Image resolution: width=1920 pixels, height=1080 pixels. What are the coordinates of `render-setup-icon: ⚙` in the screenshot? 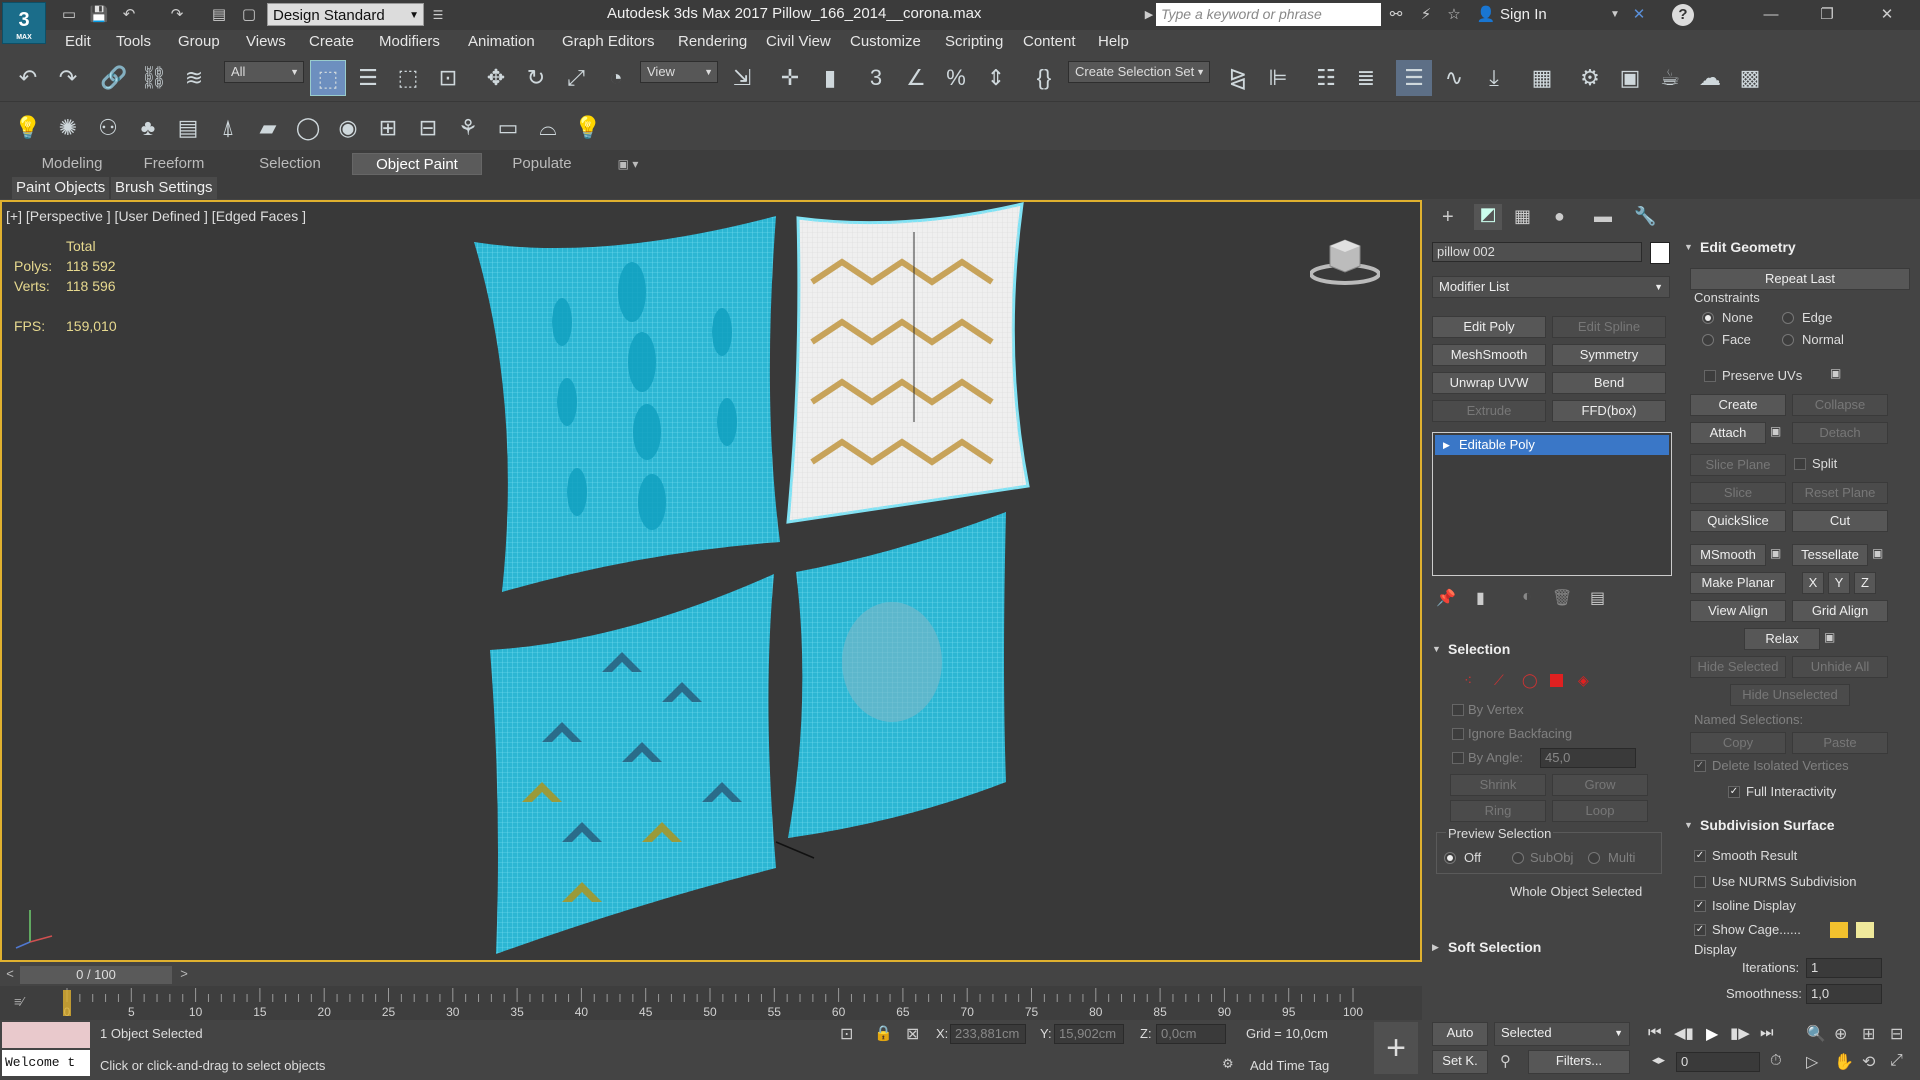 It's located at (1590, 78).